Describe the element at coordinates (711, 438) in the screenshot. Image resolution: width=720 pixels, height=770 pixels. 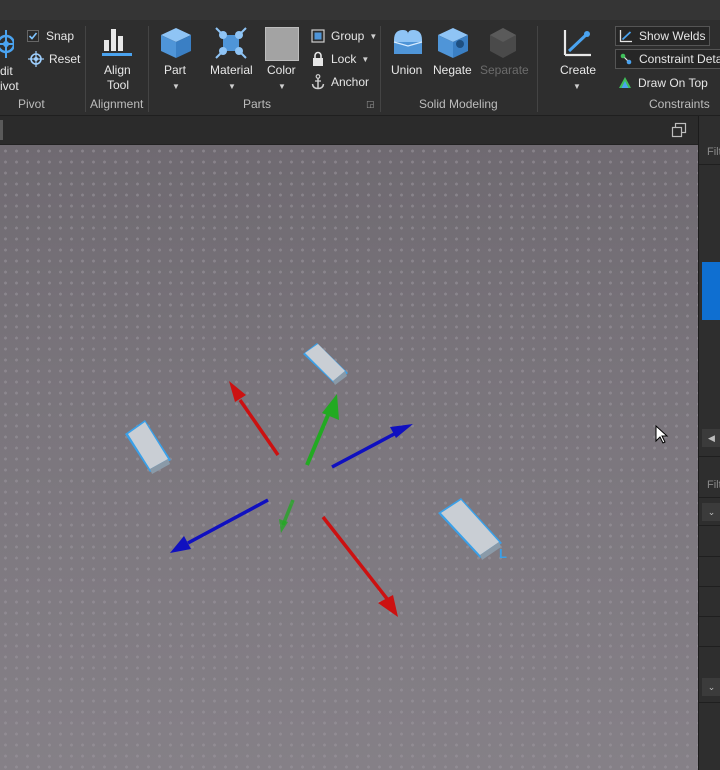
I see `collapse-left-icon: ◀` at that location.